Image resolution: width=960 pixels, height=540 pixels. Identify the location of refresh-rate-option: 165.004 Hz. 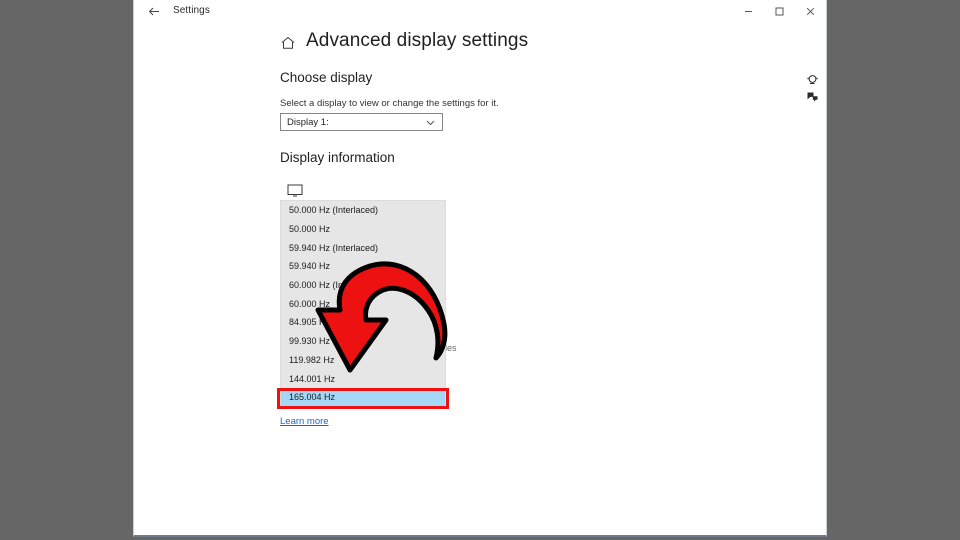
(363, 397).